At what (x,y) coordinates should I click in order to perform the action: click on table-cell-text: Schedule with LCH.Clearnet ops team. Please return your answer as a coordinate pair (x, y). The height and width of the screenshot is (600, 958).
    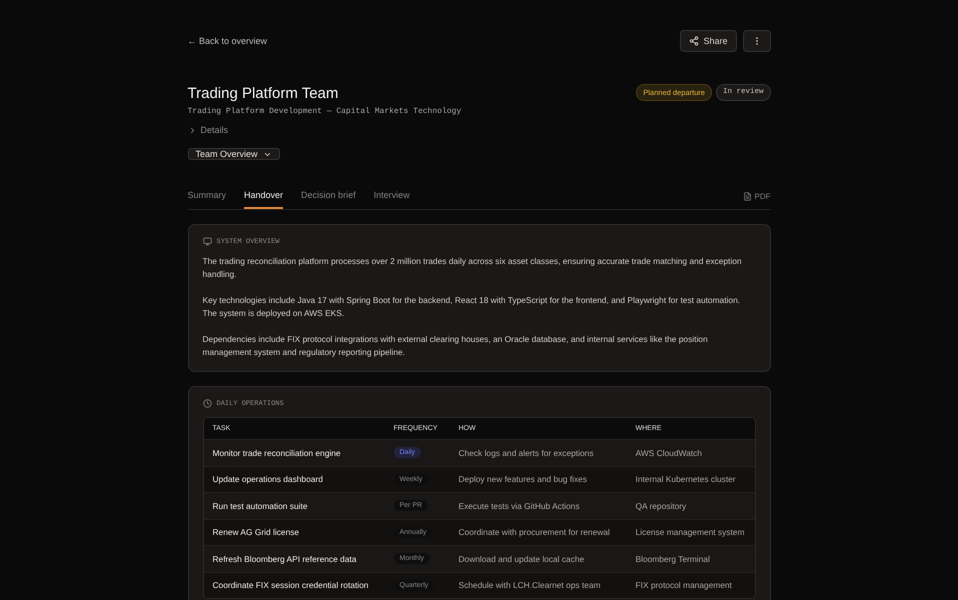
    Looking at the image, I should click on (530, 585).